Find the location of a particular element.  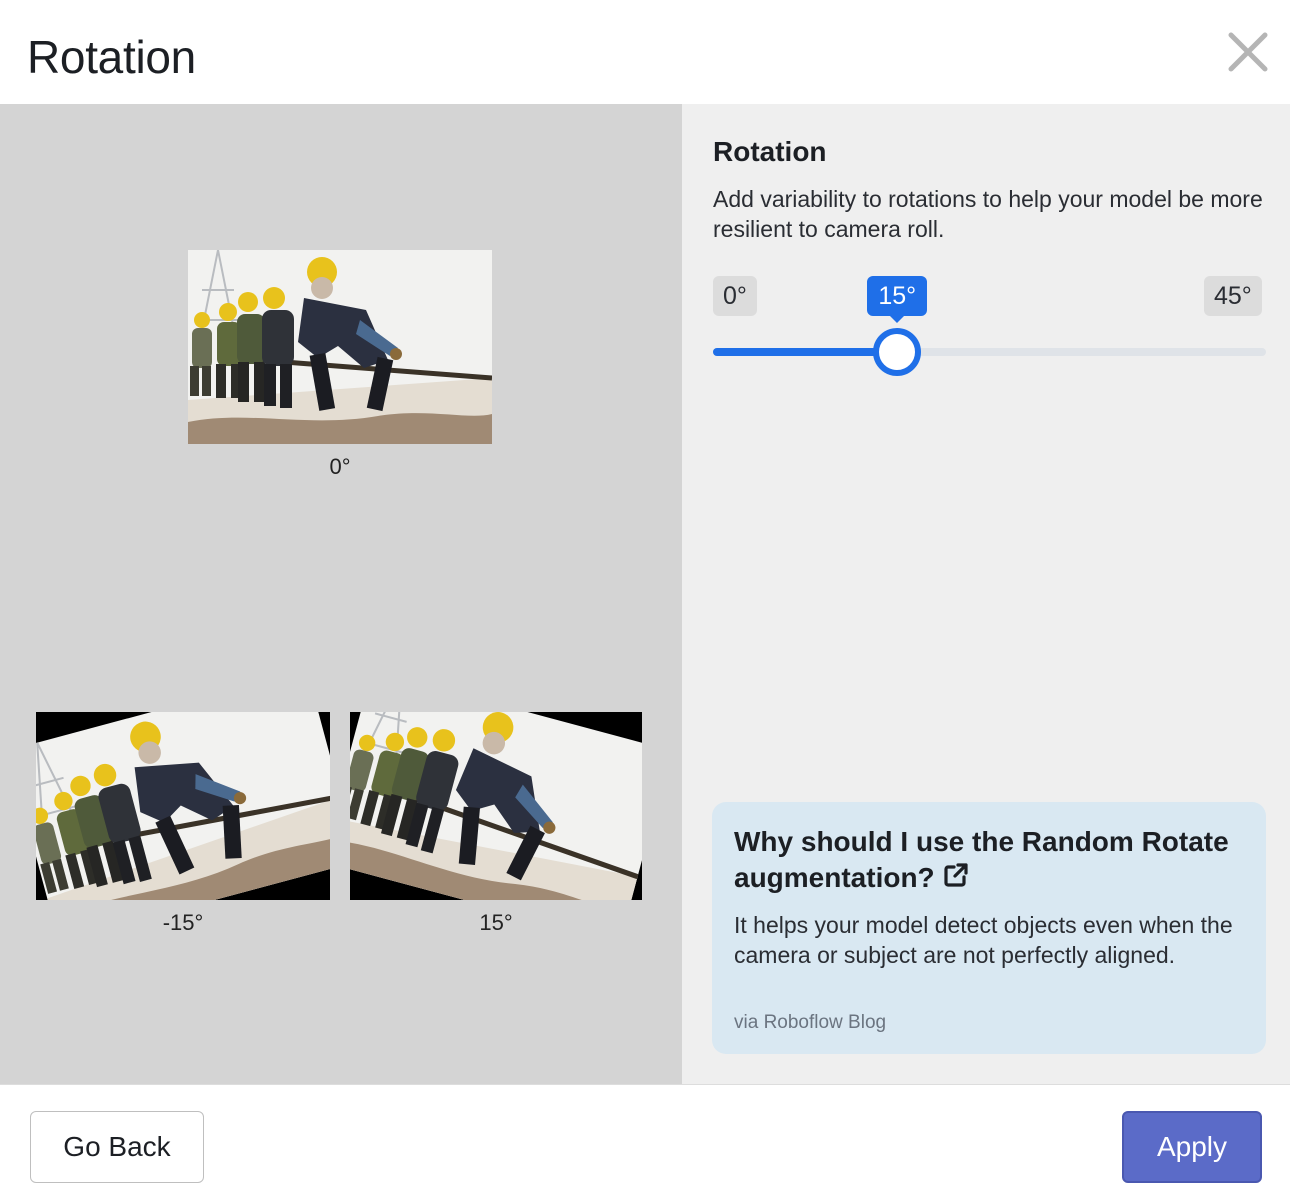

apply-button: Apply is located at coordinates (1192, 1147).